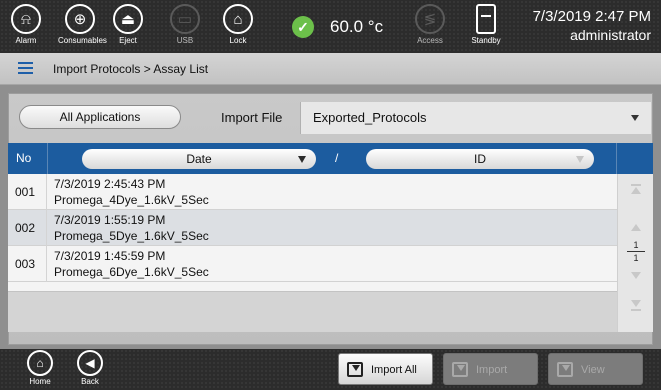 The image size is (661, 390). I want to click on usb-label: USB, so click(185, 40).